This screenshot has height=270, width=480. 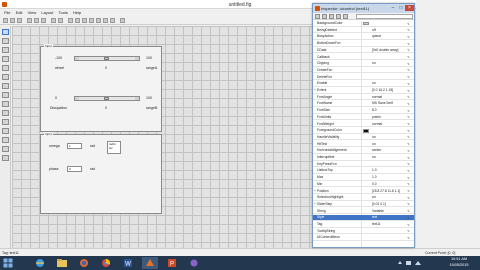 What do you see at coordinates (5, 104) in the screenshot?
I see `listbox-tool-icon` at bounding box center [5, 104].